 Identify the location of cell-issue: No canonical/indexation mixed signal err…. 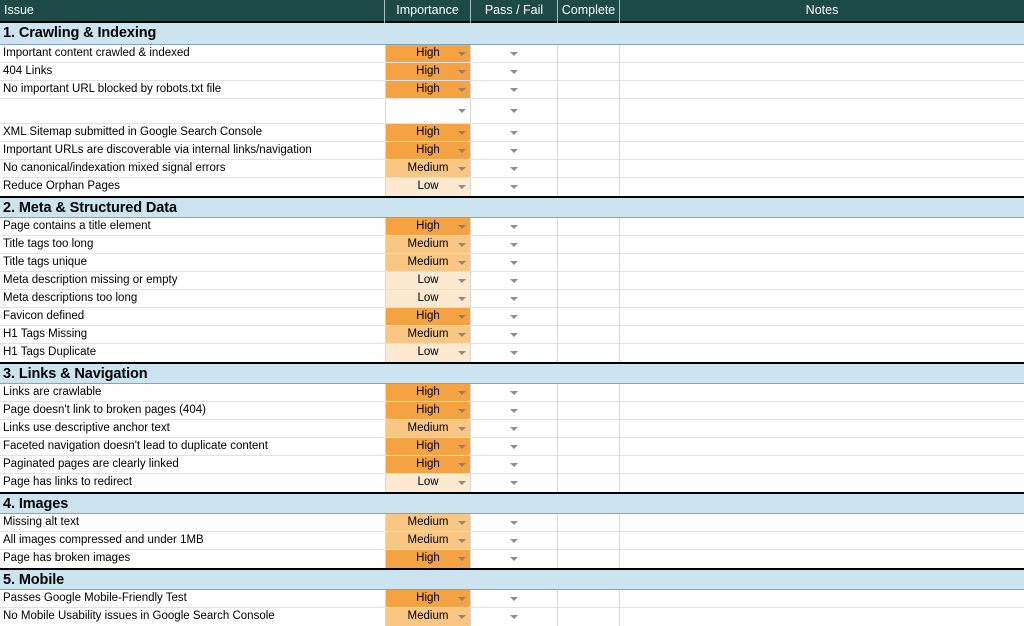
(192, 168).